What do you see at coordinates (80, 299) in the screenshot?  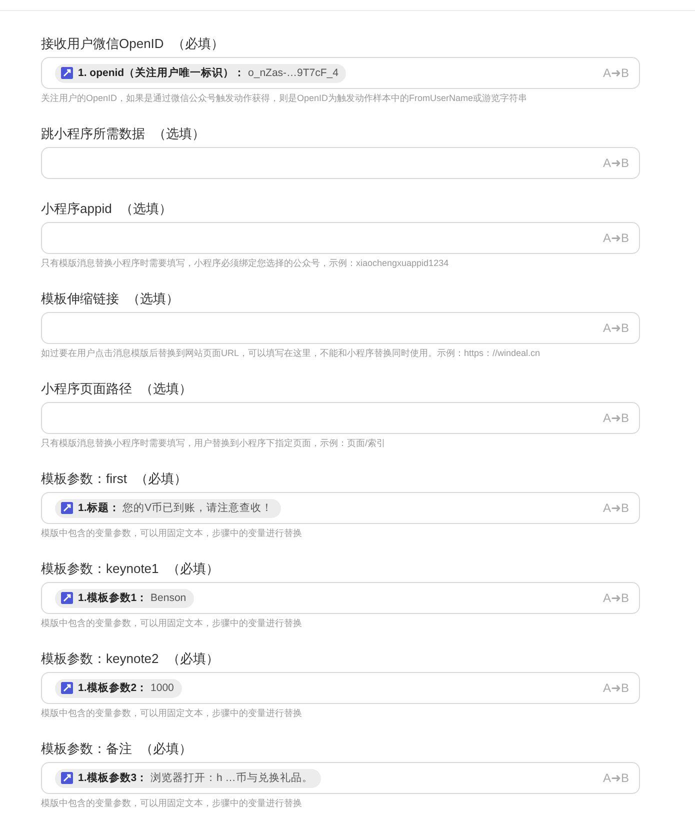 I see `field-label: 模板伸缩链接` at bounding box center [80, 299].